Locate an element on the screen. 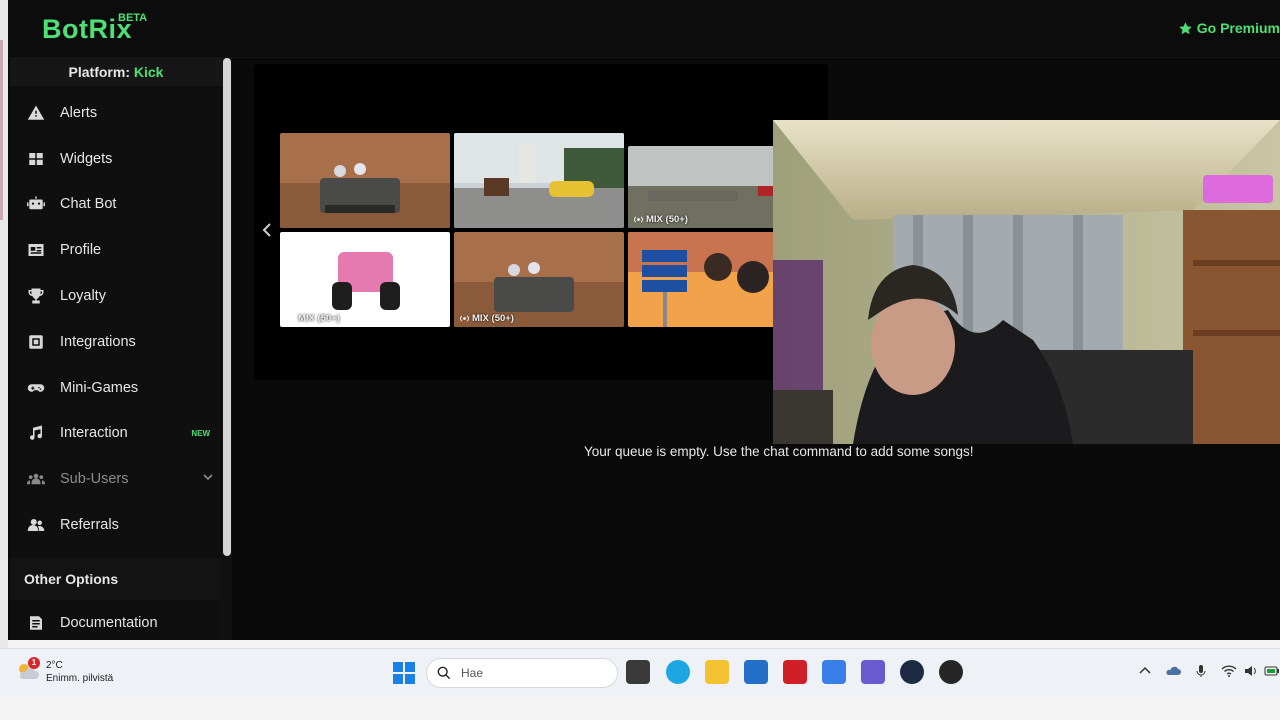  windmill-thumbnail-image is located at coordinates (539, 180).